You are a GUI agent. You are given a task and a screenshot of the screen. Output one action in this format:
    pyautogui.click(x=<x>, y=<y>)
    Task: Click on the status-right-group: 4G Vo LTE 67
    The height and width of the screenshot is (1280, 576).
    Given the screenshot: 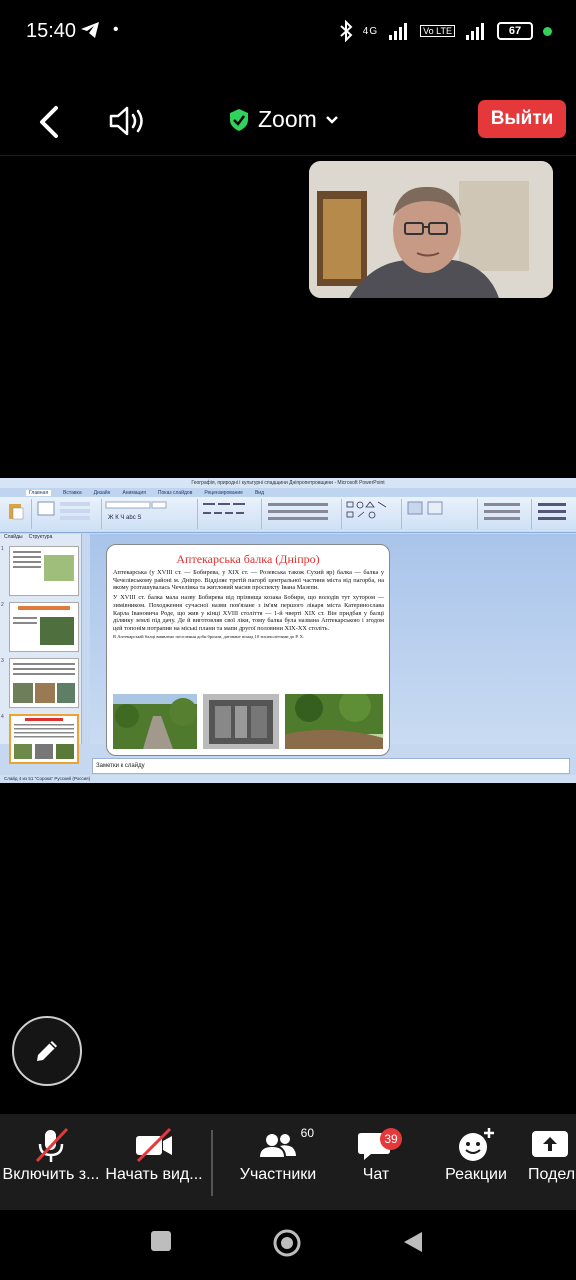 What is the action you would take?
    pyautogui.click(x=445, y=31)
    